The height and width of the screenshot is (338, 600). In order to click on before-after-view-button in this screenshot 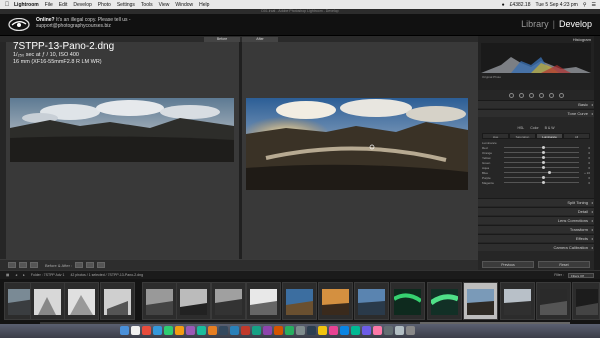, I will do `click(23, 265)`.